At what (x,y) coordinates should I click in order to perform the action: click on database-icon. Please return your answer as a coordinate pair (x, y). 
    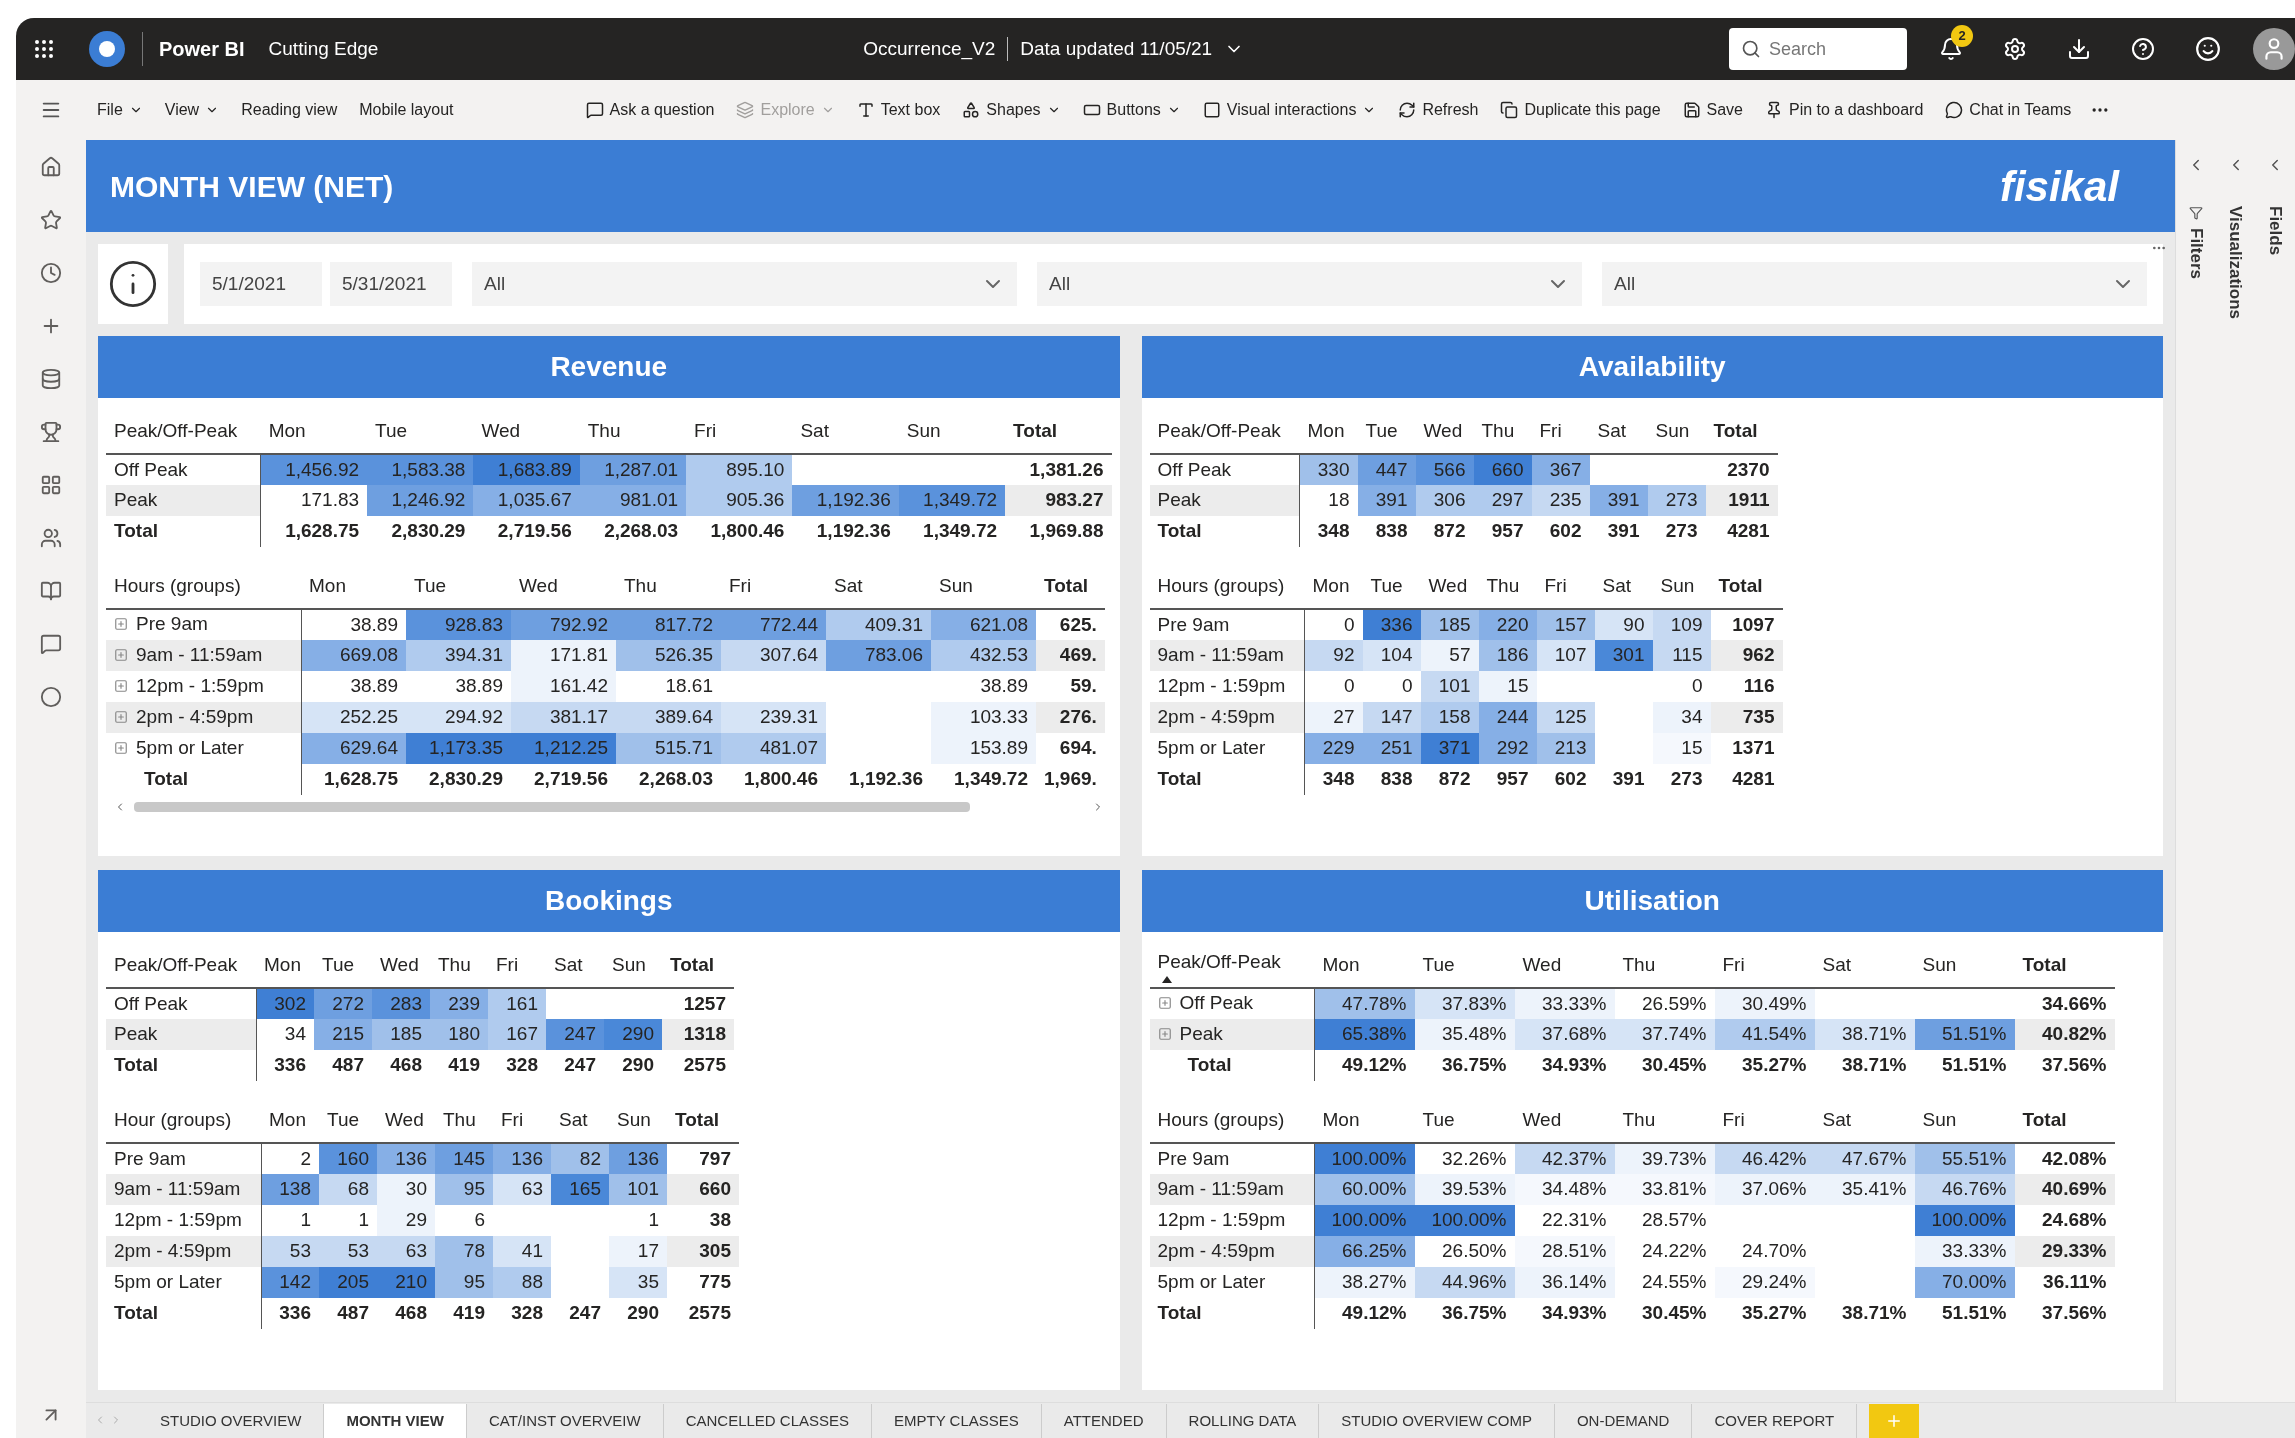
    Looking at the image, I should click on (51, 379).